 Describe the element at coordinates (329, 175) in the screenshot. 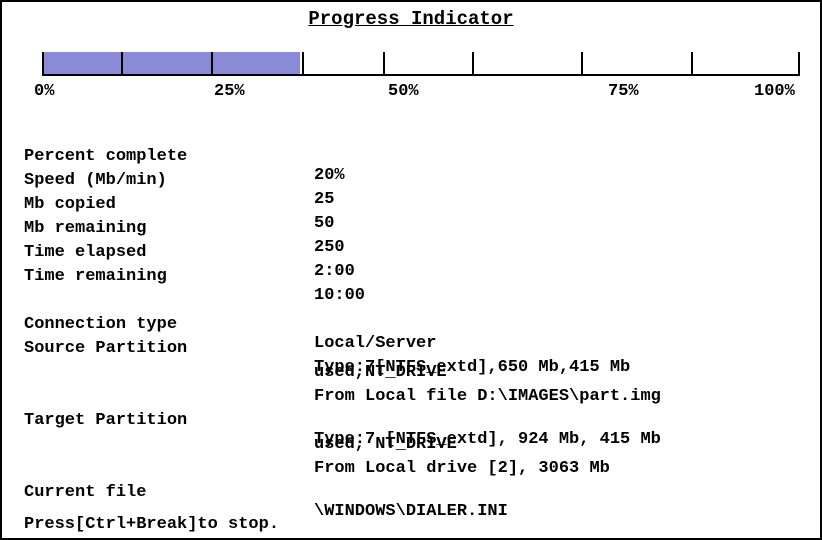

I see `stat-value: 20%` at that location.